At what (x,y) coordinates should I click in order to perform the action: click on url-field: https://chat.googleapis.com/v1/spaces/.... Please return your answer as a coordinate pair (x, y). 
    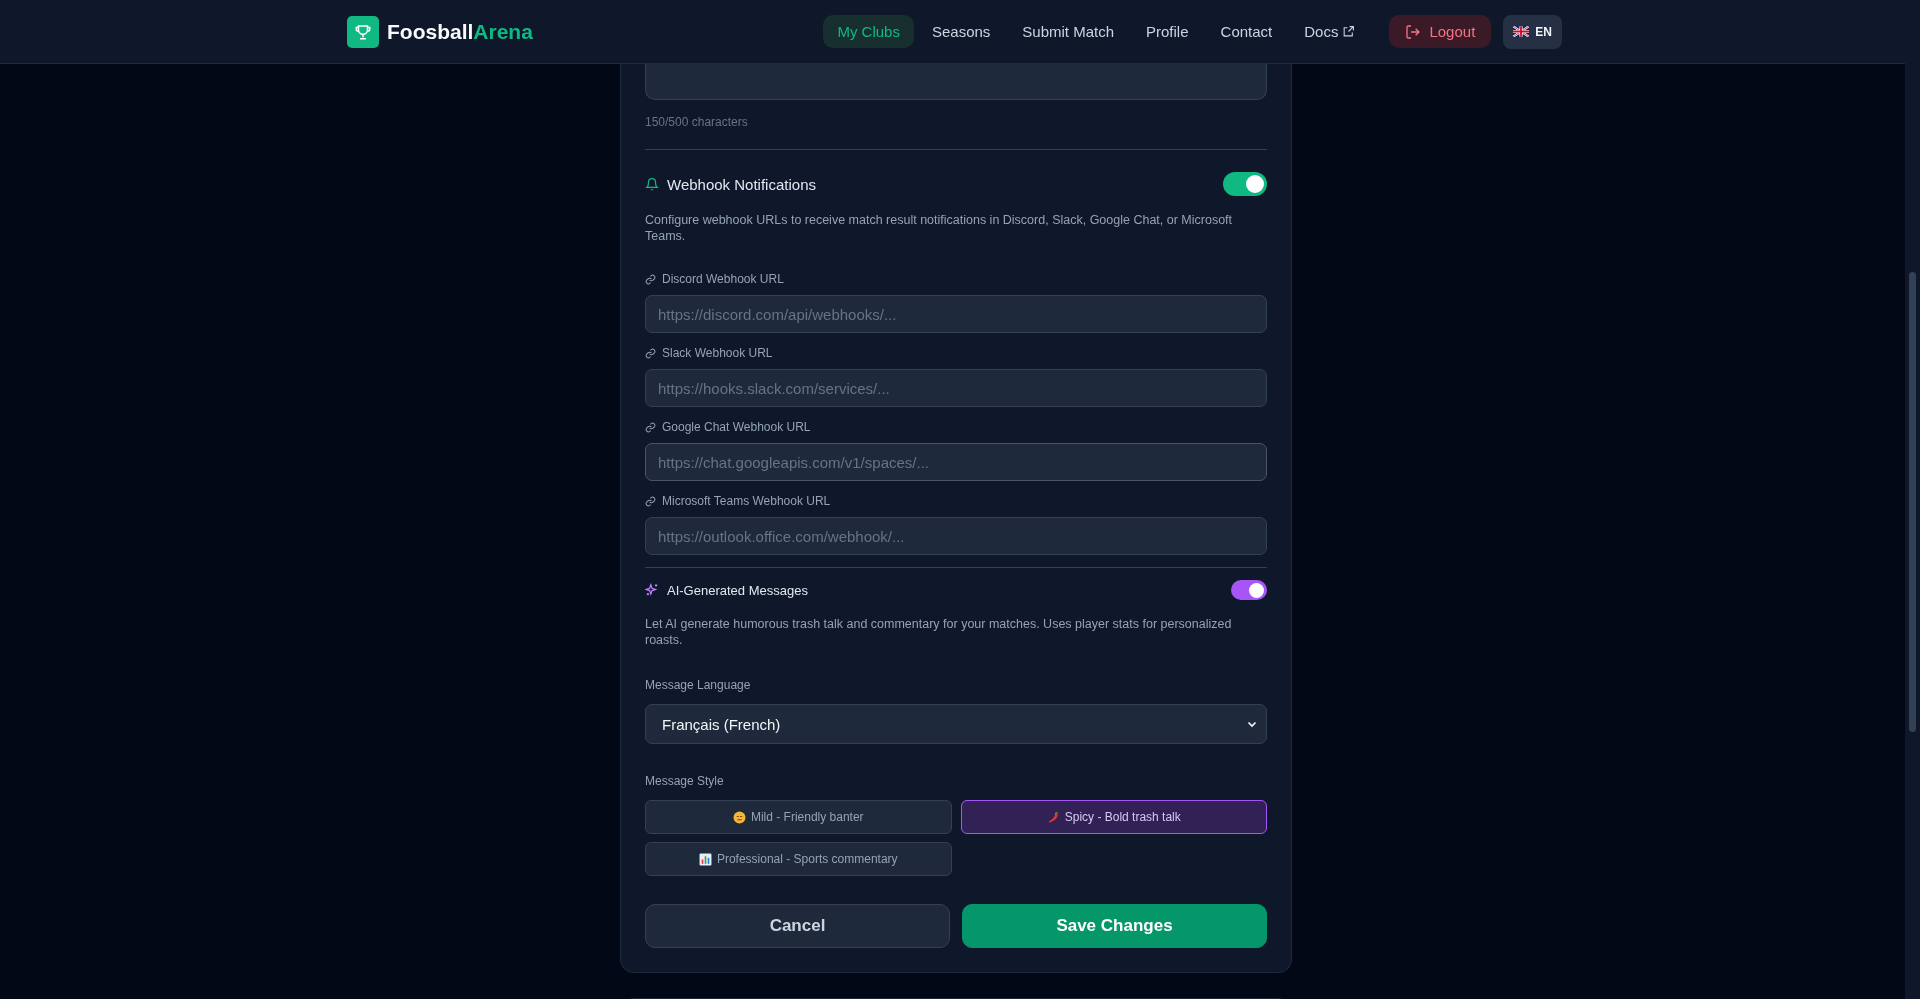
    Looking at the image, I should click on (956, 462).